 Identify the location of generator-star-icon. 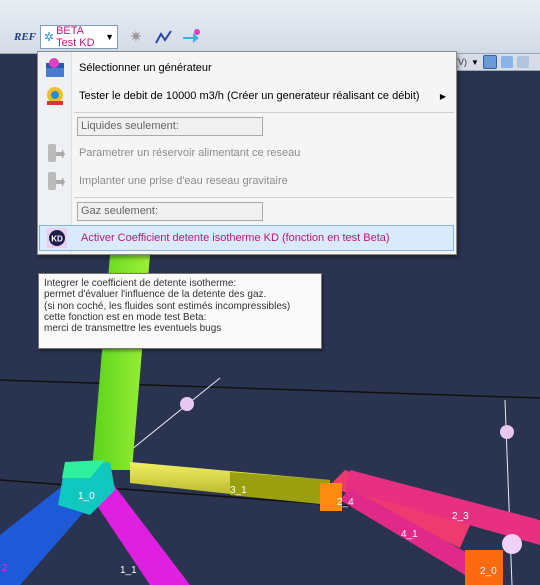
(55, 68).